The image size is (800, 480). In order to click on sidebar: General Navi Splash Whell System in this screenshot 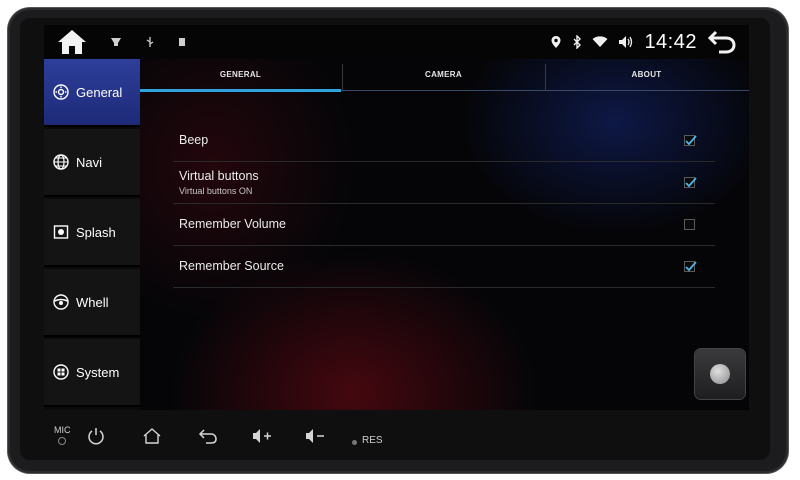, I will do `click(92, 234)`.